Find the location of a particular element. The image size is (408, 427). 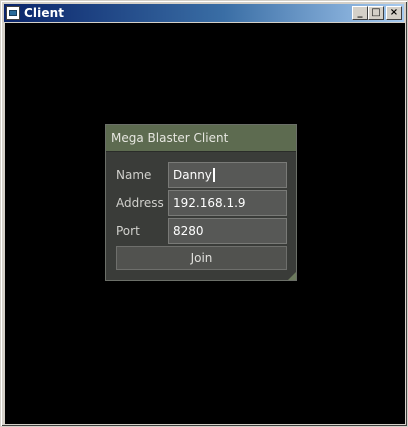

caption-buttons: _ □ × is located at coordinates (377, 13).